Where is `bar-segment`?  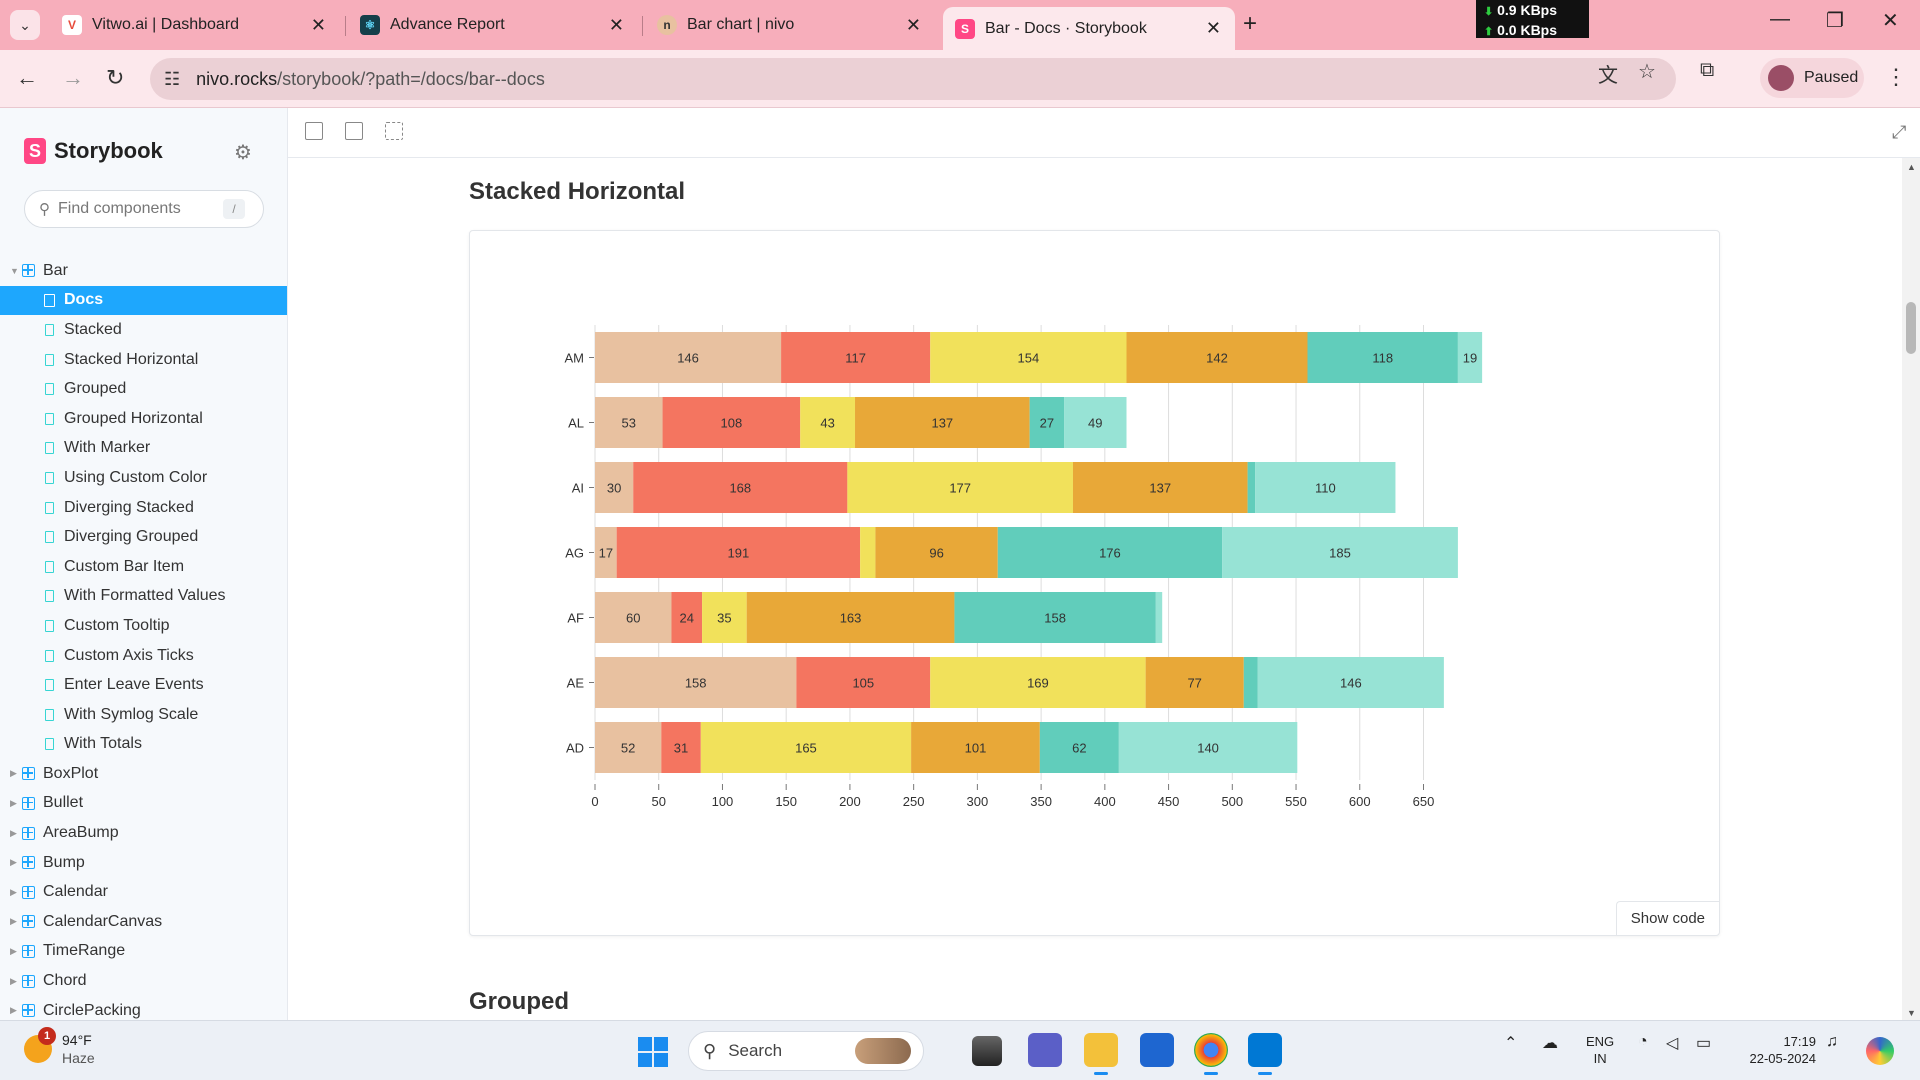 bar-segment is located at coordinates (1251, 487).